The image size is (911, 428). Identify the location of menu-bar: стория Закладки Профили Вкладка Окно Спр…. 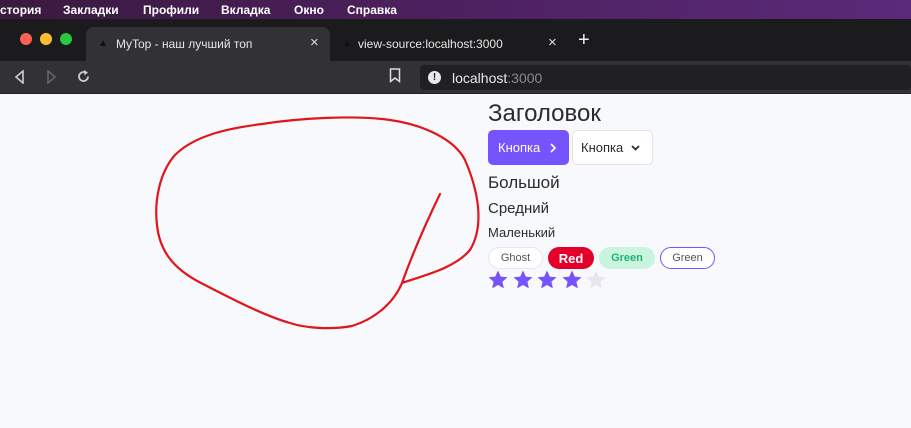
(455, 9).